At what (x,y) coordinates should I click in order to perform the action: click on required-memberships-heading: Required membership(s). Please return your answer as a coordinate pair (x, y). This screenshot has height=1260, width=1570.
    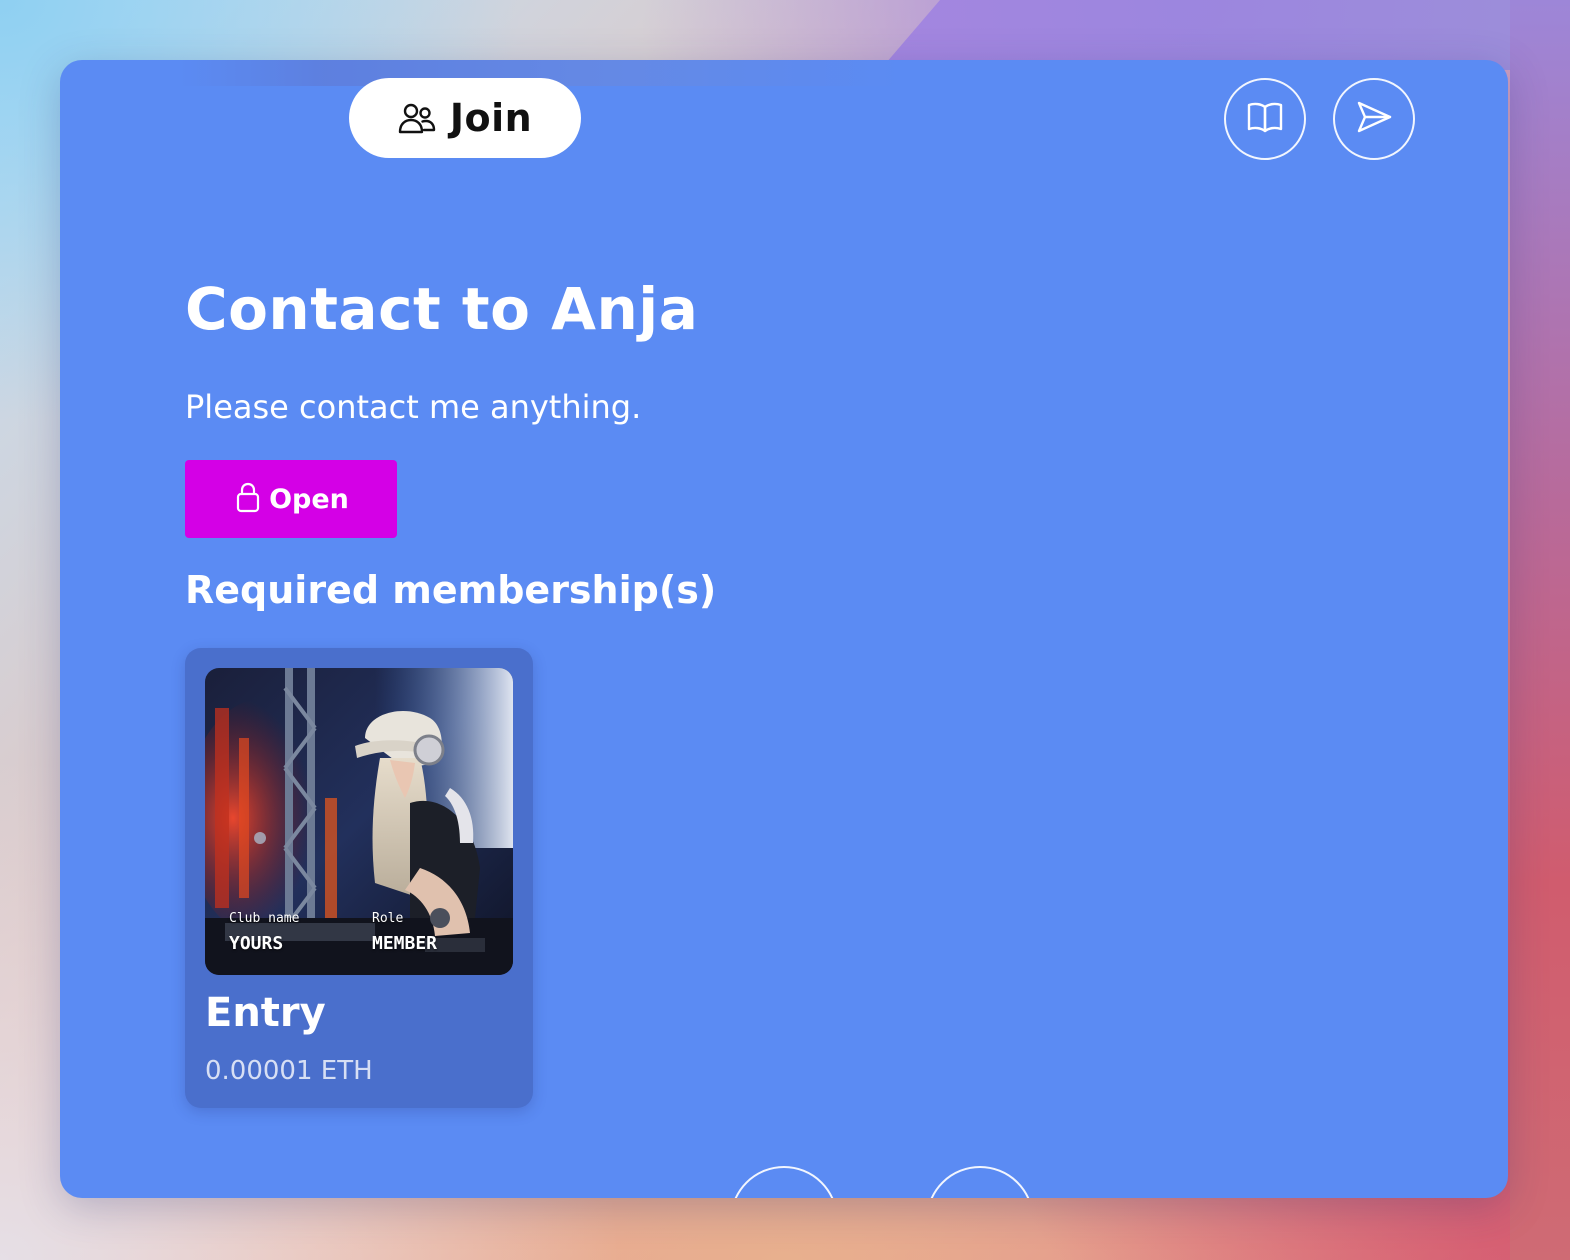
    Looking at the image, I should click on (451, 590).